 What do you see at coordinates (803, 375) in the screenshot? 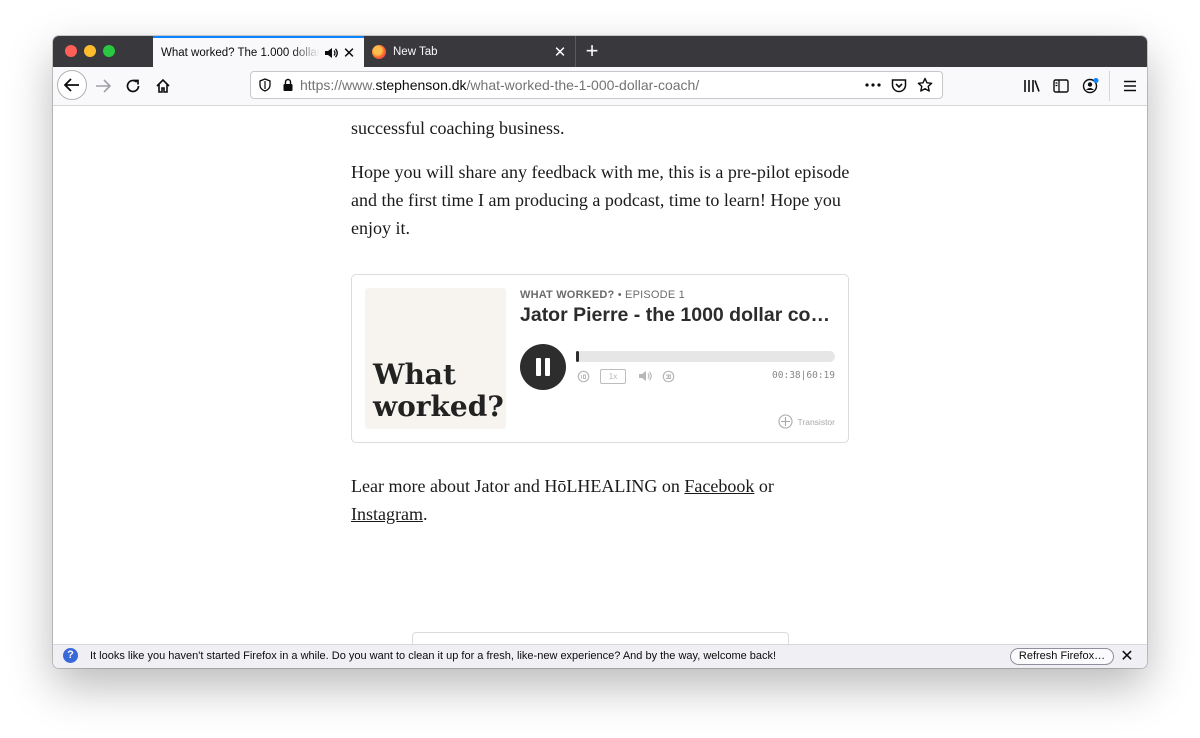
I see `time-readout: 00:38|60:19` at bounding box center [803, 375].